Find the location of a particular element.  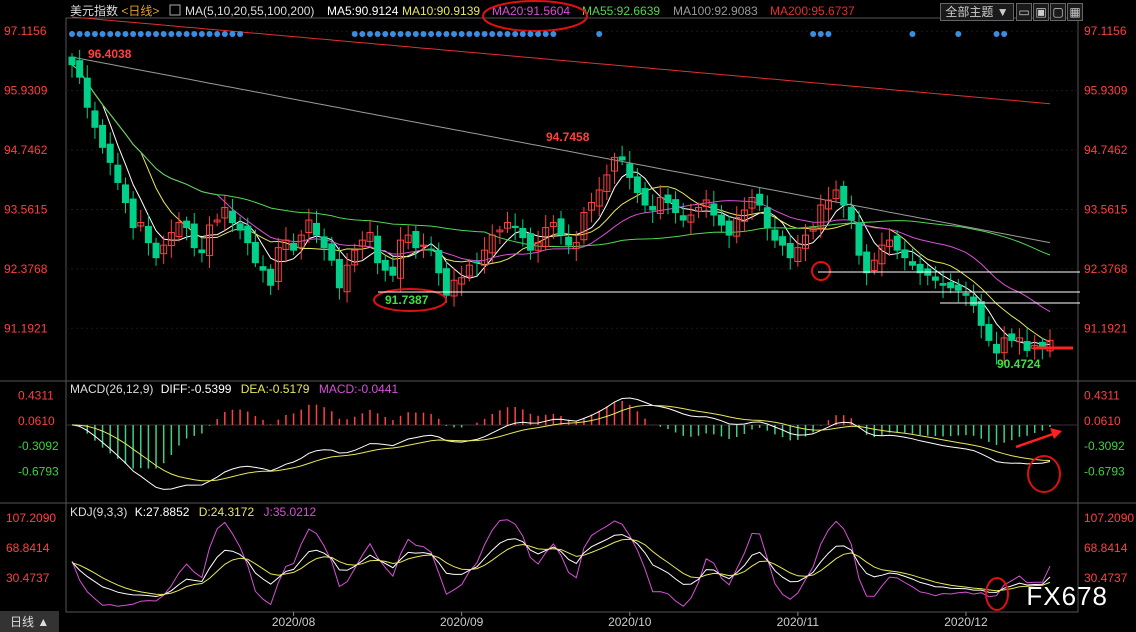

annotation-high-mid: 94.7458 is located at coordinates (568, 137).